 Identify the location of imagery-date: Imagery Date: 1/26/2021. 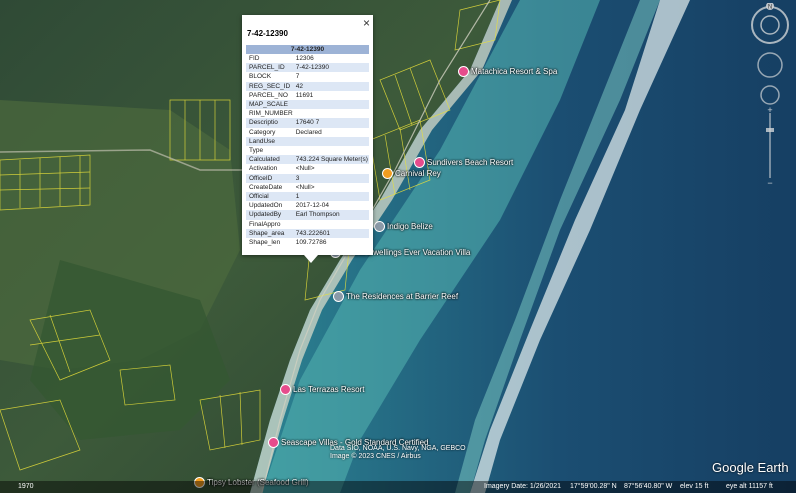
(523, 486).